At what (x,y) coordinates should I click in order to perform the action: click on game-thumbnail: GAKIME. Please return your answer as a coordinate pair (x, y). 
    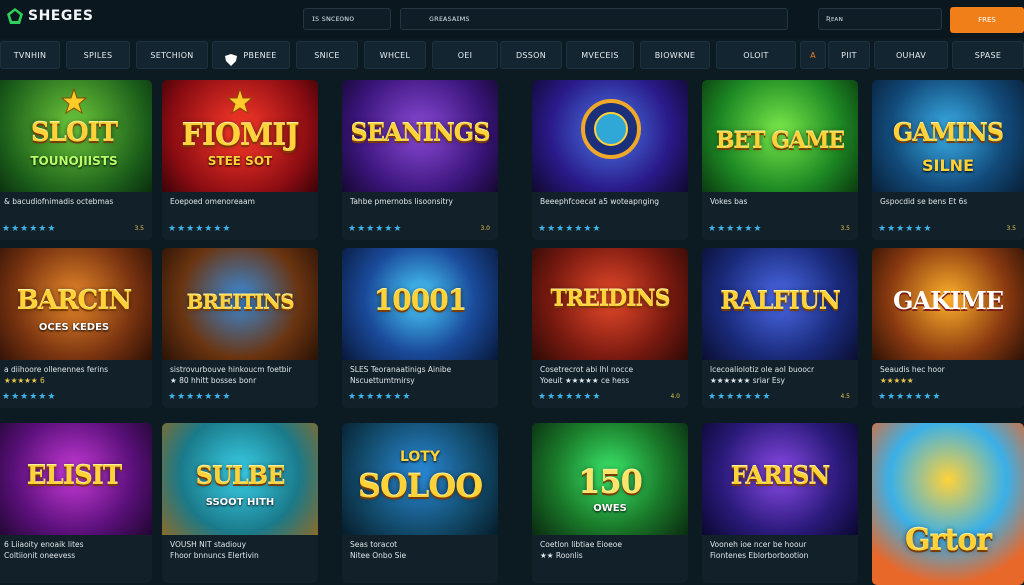
    Looking at the image, I should click on (948, 304).